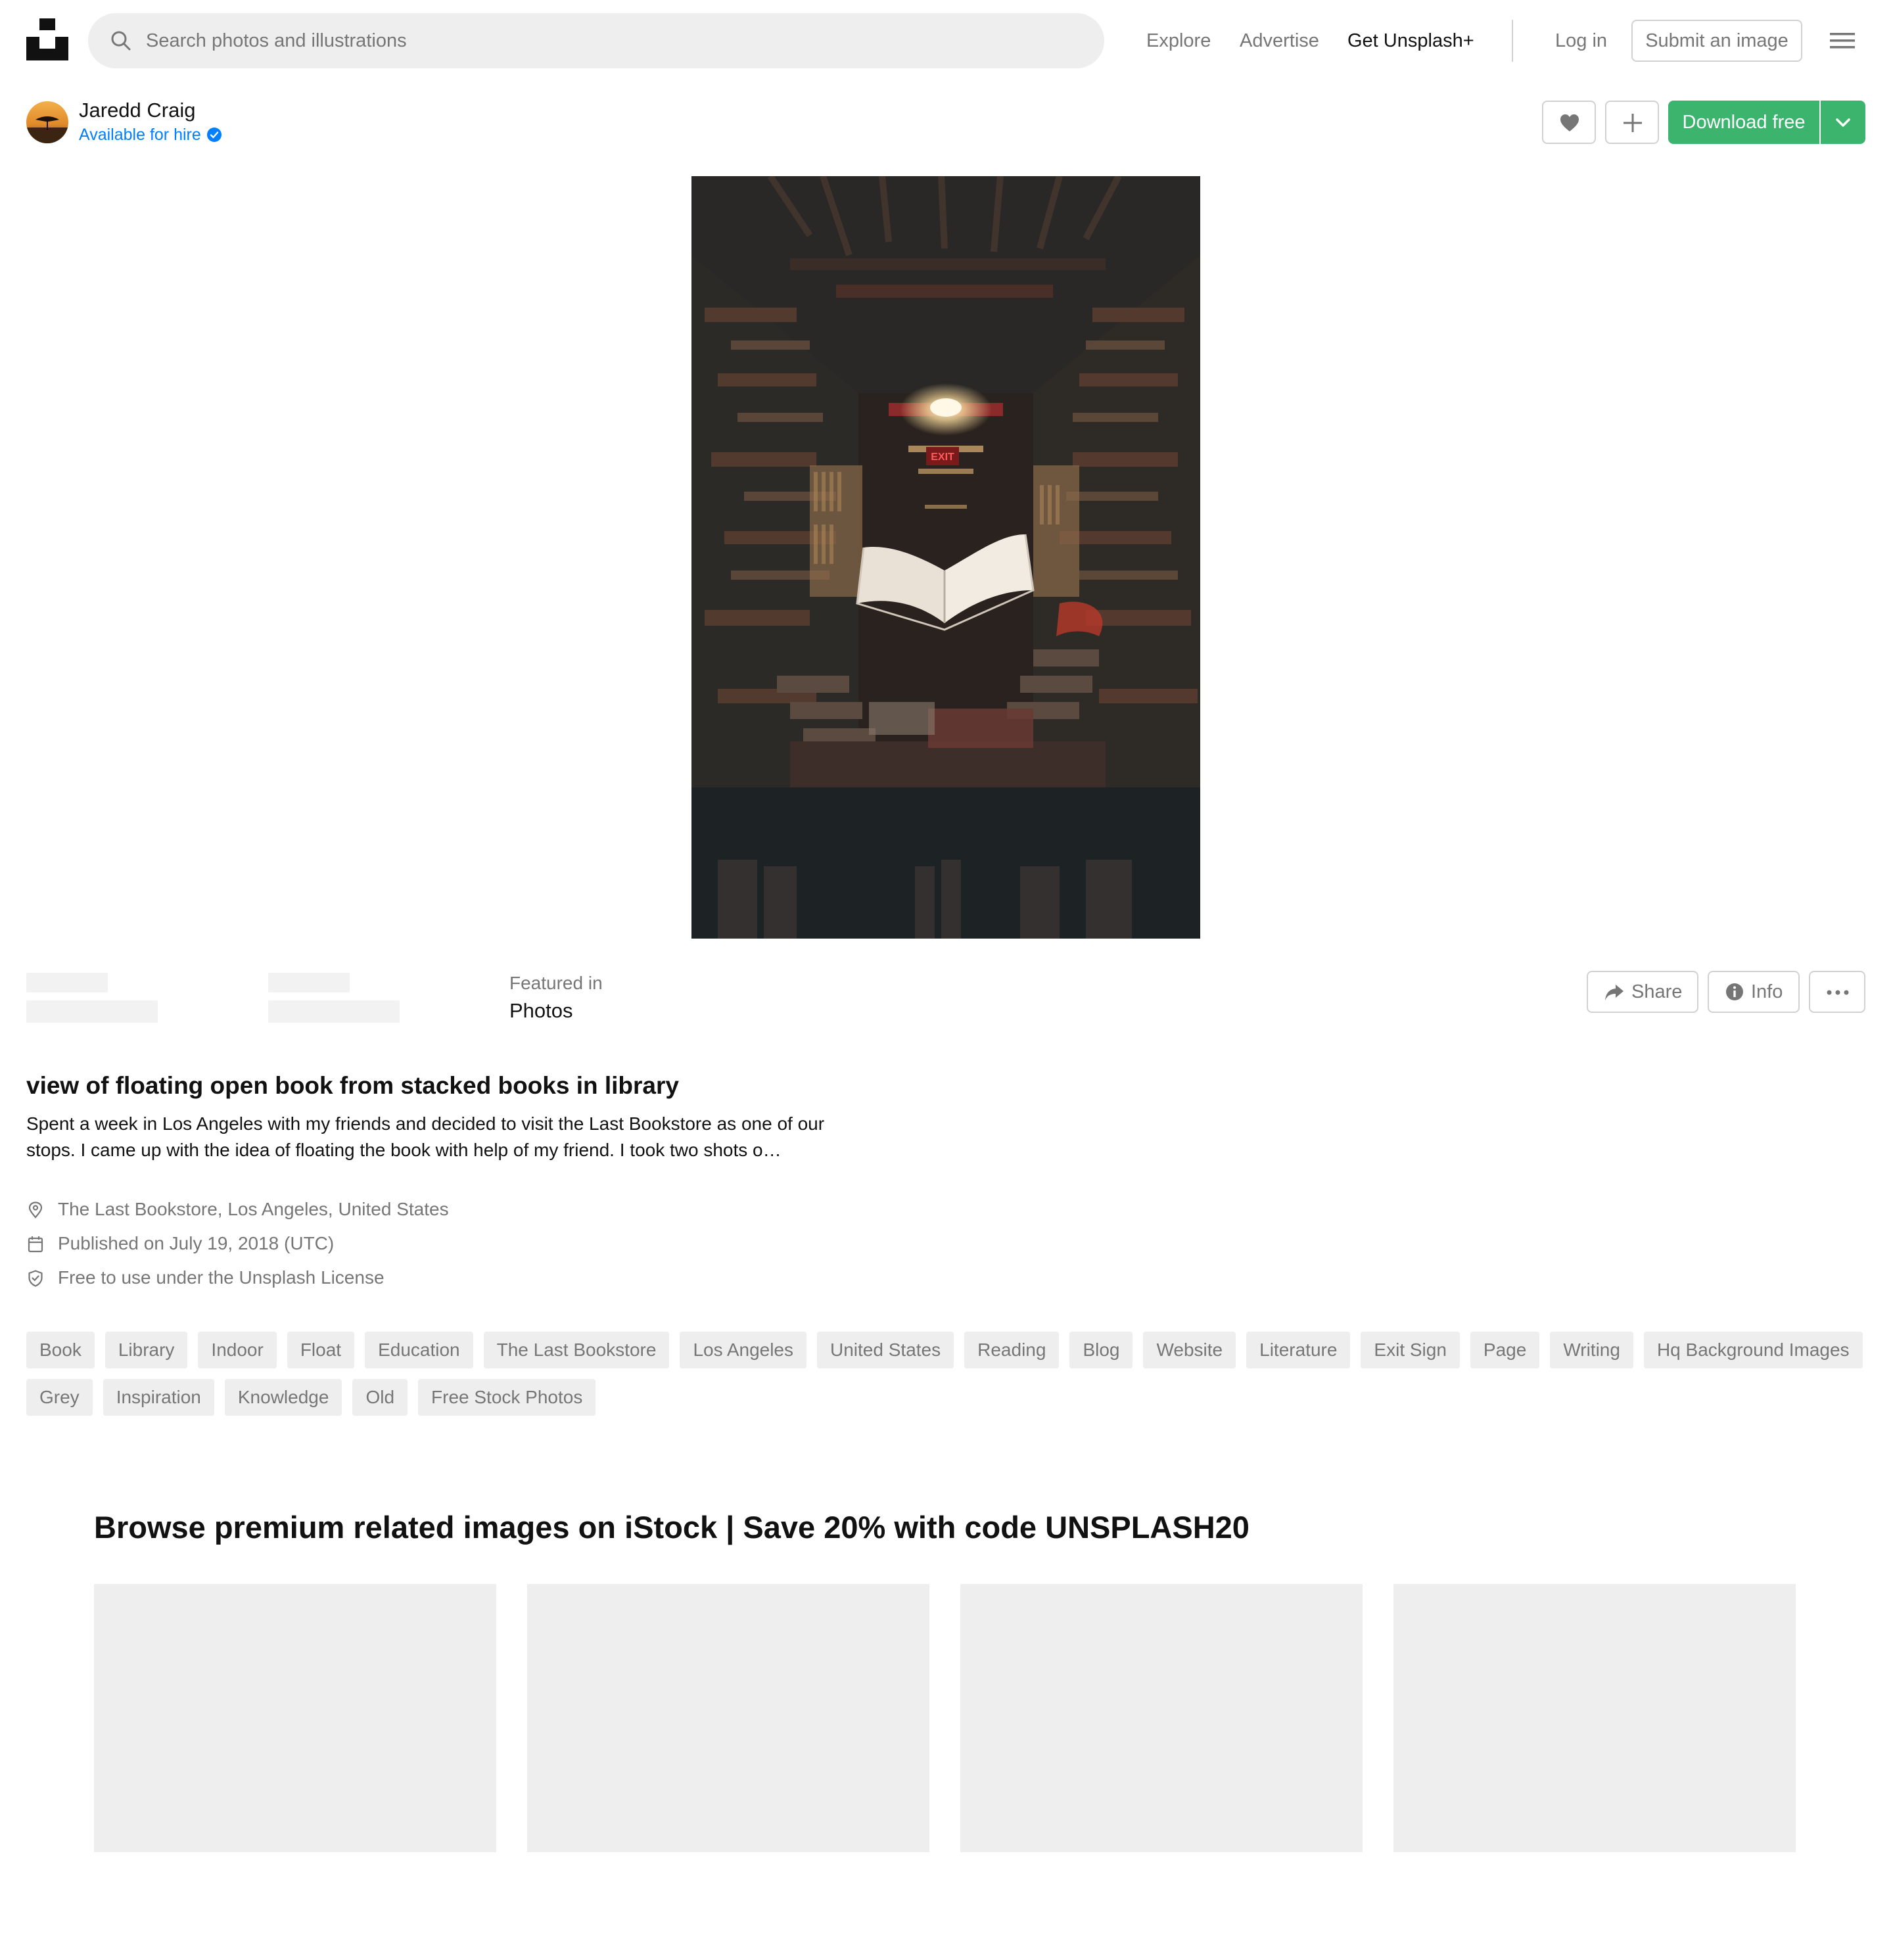  What do you see at coordinates (140, 135) in the screenshot?
I see `available-for-hire-label: Available for hire` at bounding box center [140, 135].